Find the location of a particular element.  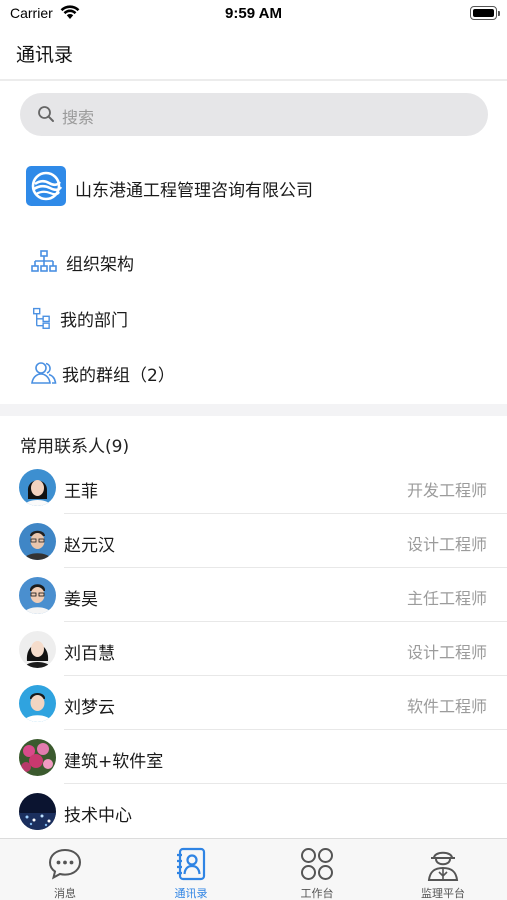

menu-label-org-chart: 组织架构 is located at coordinates (100, 265).